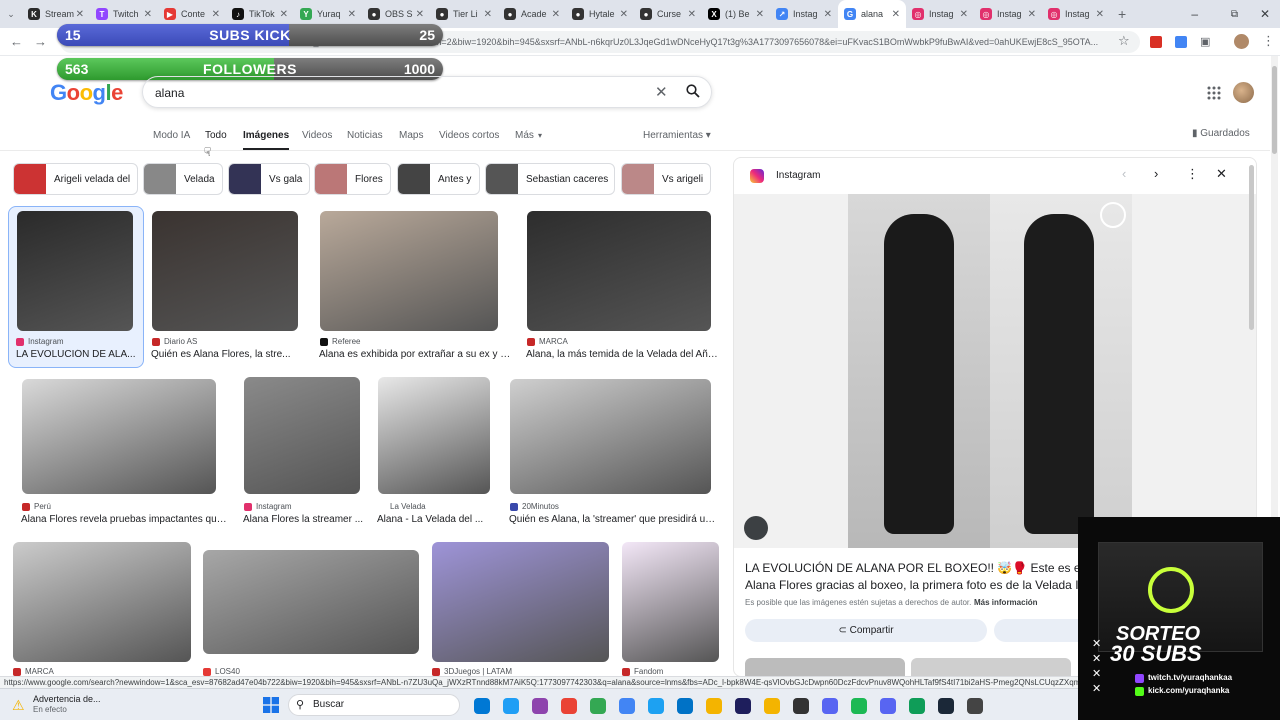 The width and height of the screenshot is (1280, 720). Describe the element at coordinates (642, 671) in the screenshot. I see `result-source: Fandom` at that location.